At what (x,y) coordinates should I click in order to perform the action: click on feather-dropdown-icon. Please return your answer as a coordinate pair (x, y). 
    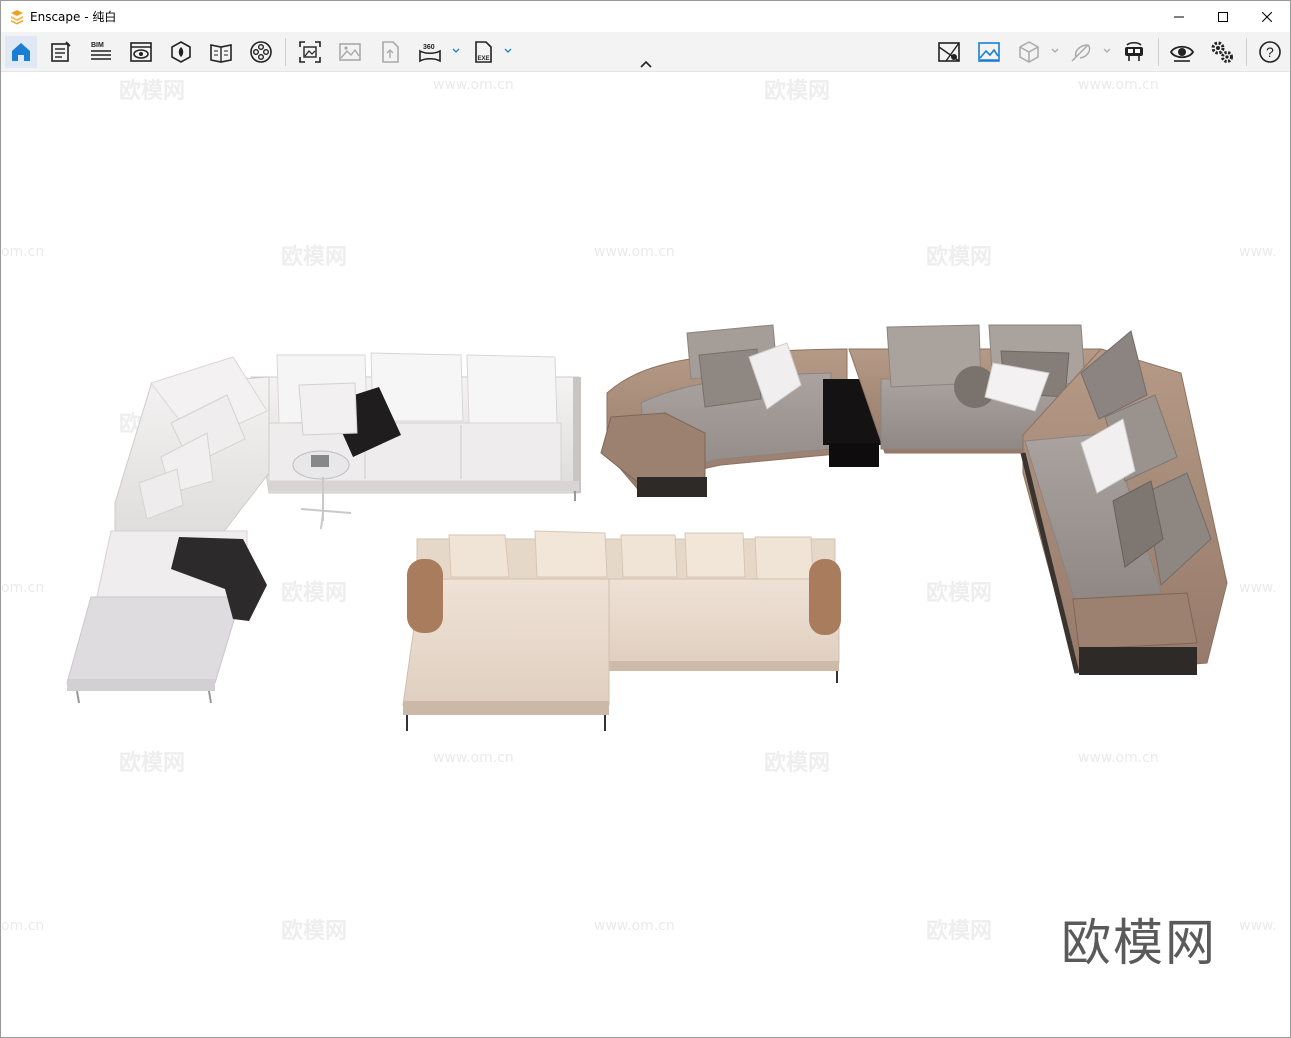
    Looking at the image, I should click on (1107, 51).